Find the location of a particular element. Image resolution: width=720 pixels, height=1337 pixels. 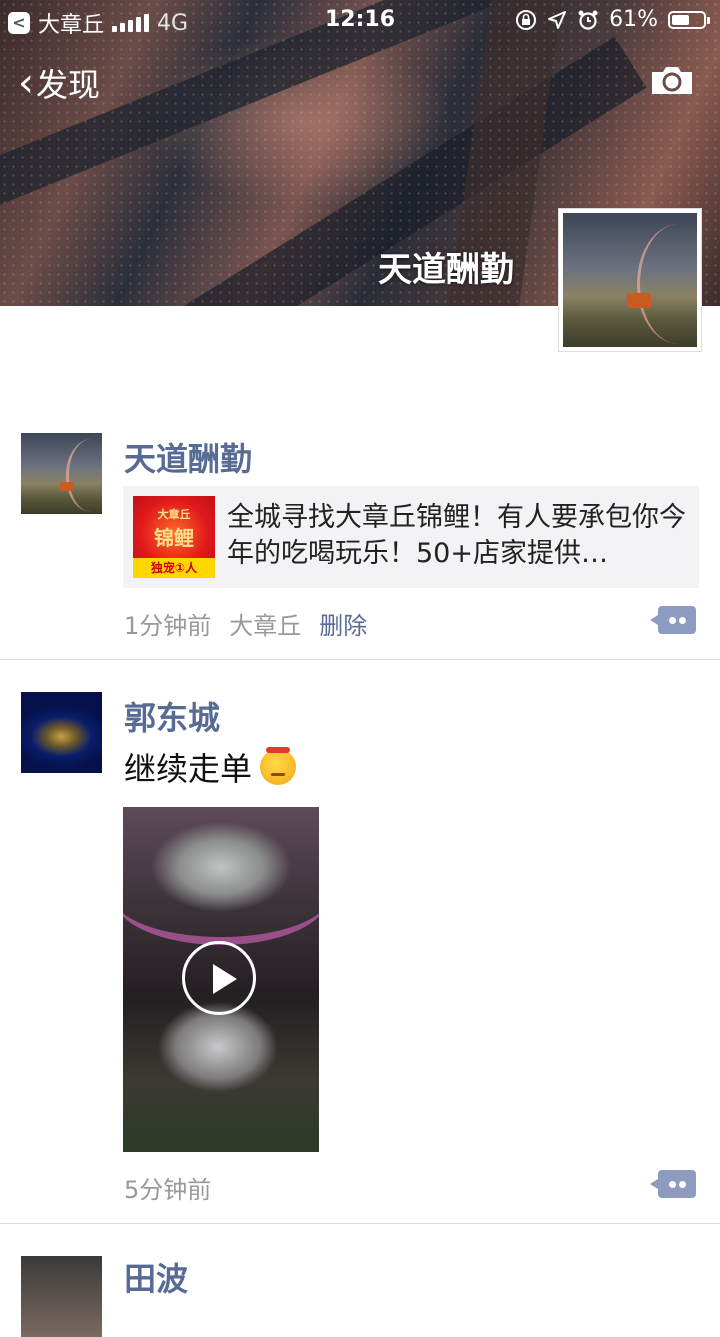

post-author: 天道酬勤 is located at coordinates (188, 457).